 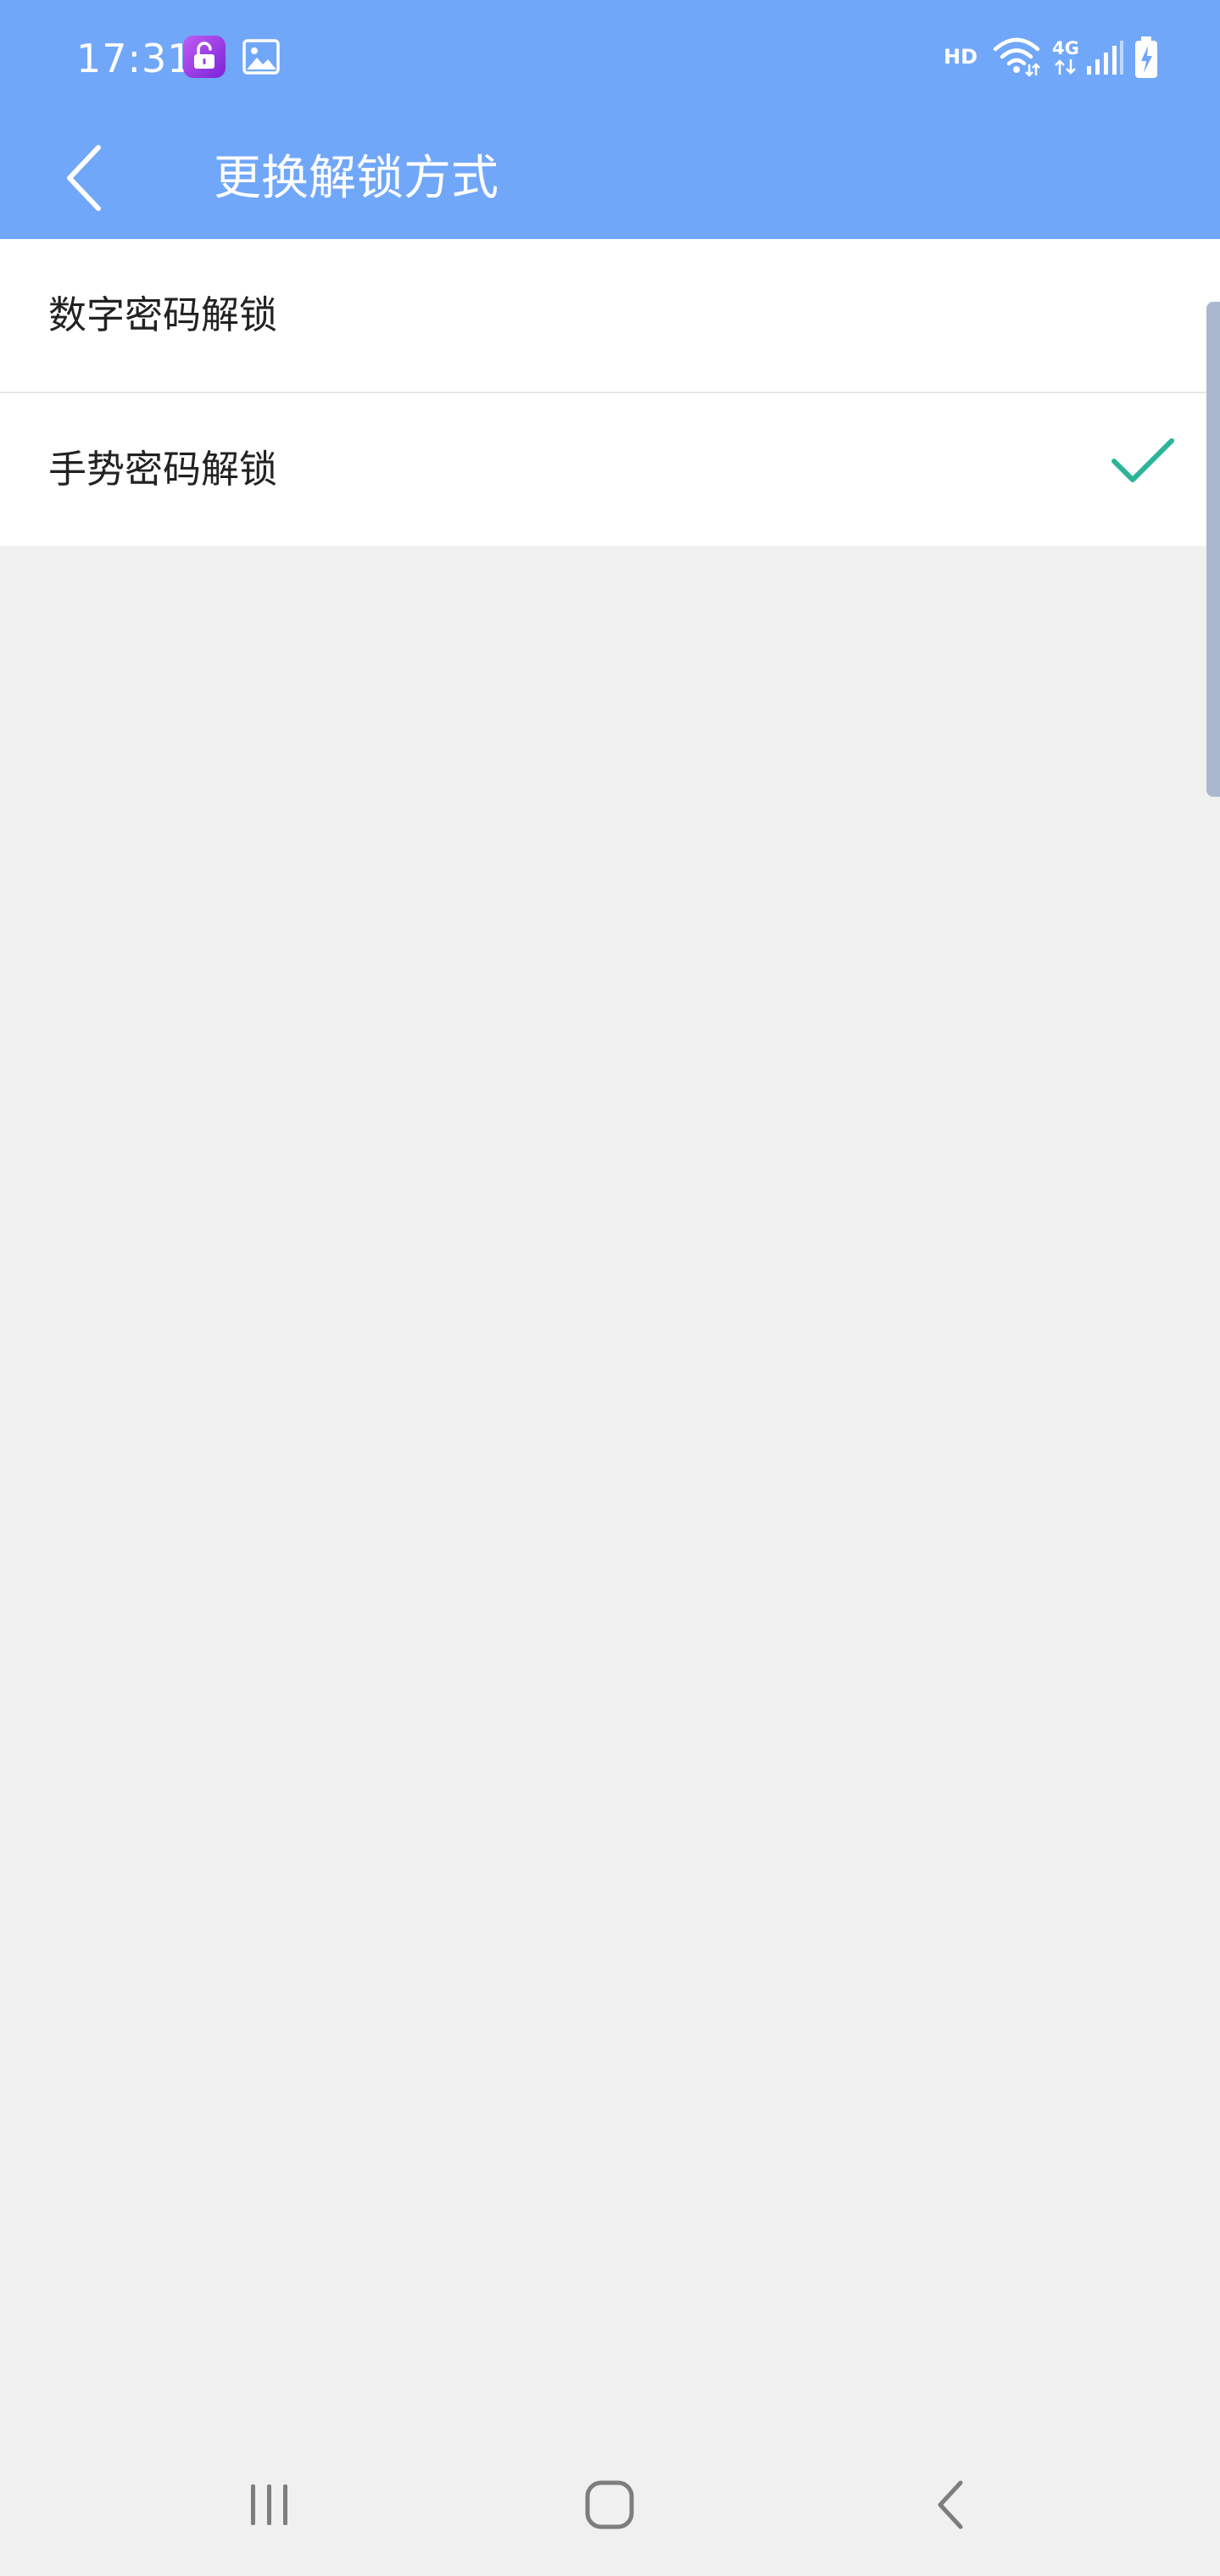 I want to click on gallery-icon, so click(x=261, y=57).